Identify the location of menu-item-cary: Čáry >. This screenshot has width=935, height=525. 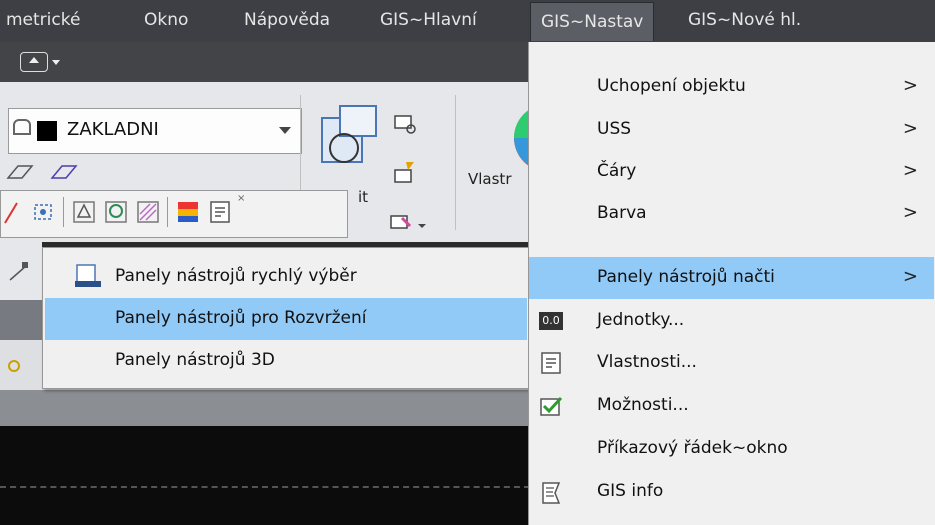
(731, 172).